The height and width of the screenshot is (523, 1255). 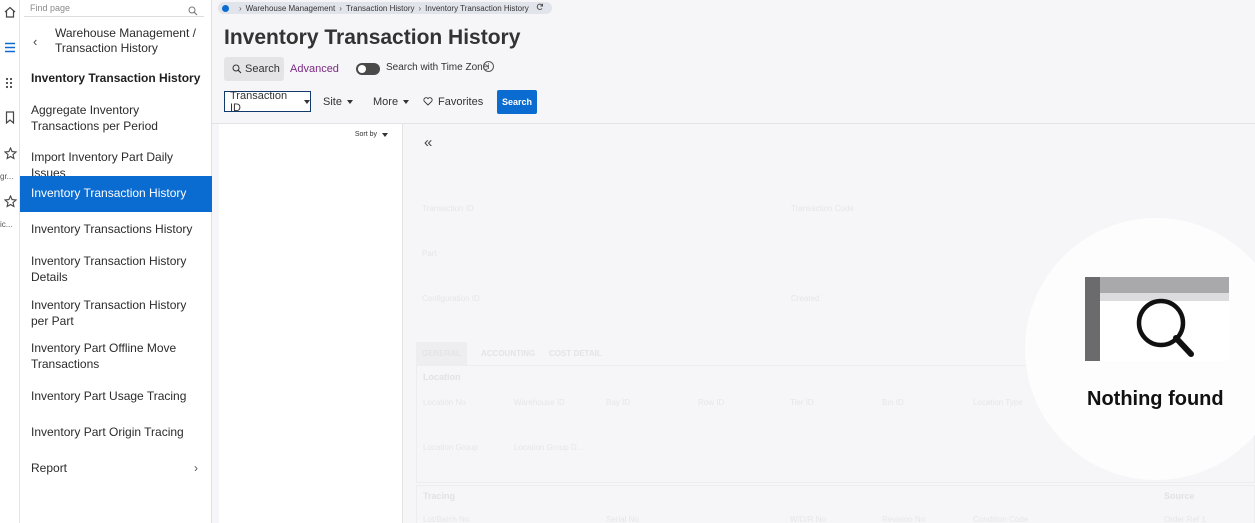 What do you see at coordinates (225, 8) in the screenshot?
I see `breadcrumb-dot-icon` at bounding box center [225, 8].